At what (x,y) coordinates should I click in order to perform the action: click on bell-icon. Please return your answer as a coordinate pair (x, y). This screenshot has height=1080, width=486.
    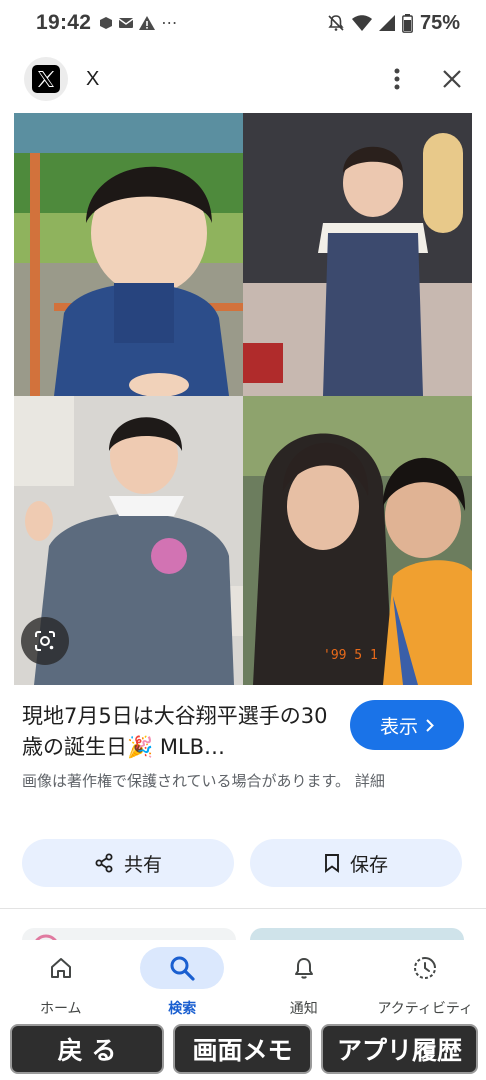
    Looking at the image, I should click on (303, 968).